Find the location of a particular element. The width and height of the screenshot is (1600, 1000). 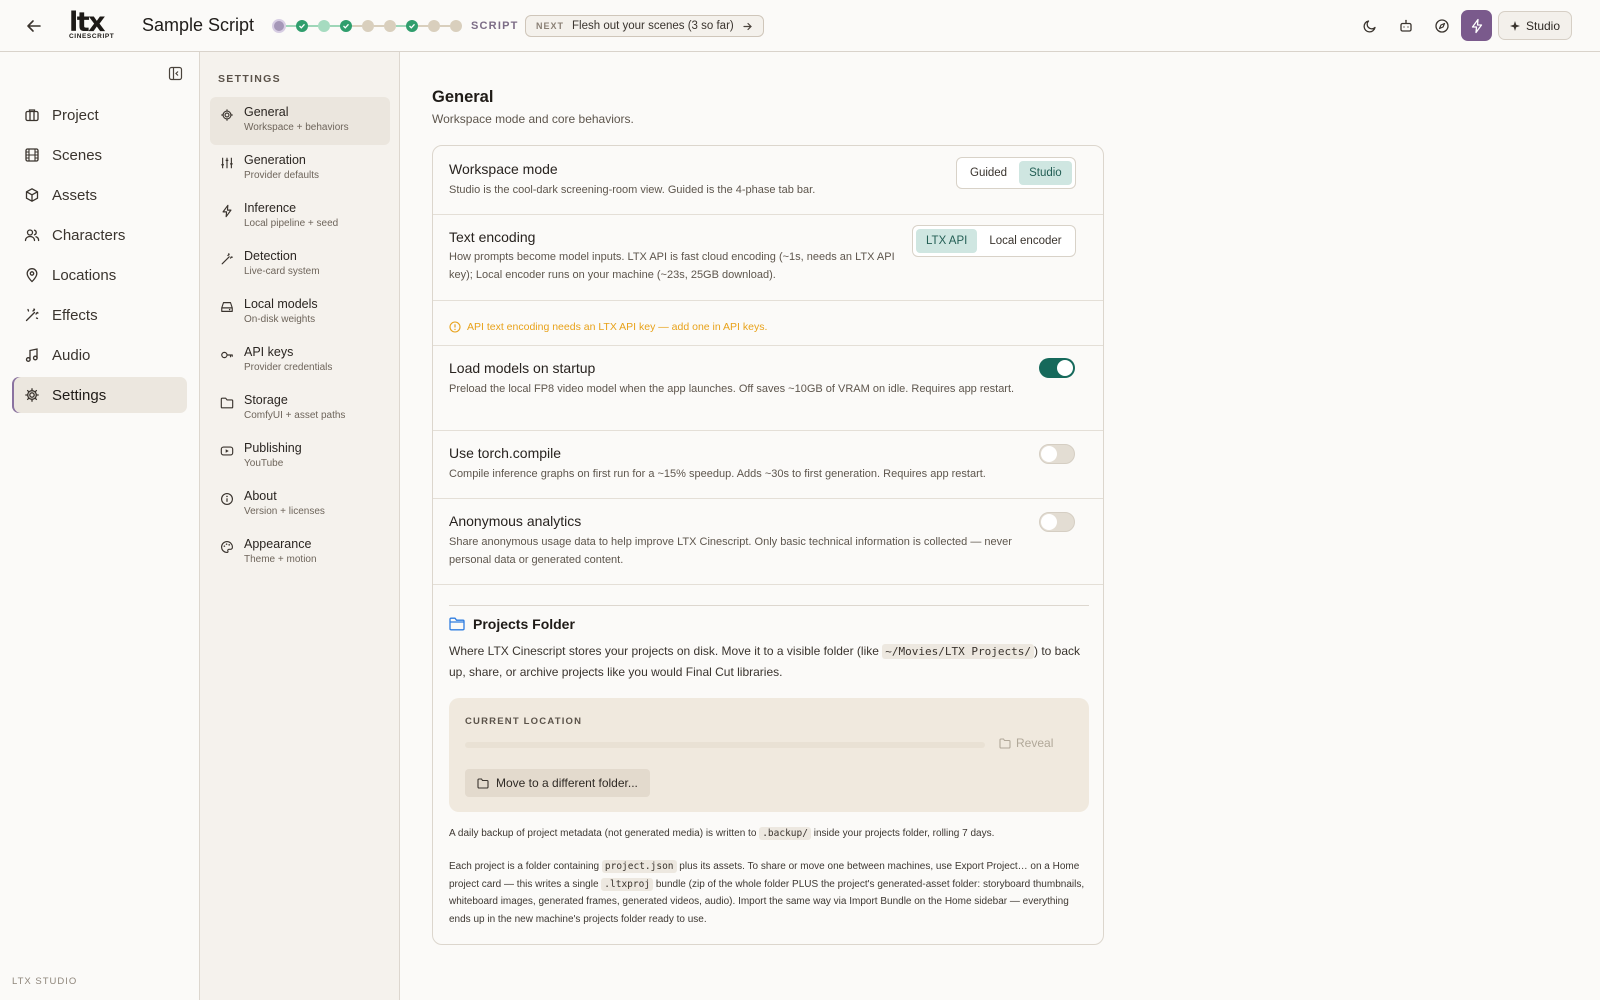

sidebar-item-locations: Locations is located at coordinates (99, 275).